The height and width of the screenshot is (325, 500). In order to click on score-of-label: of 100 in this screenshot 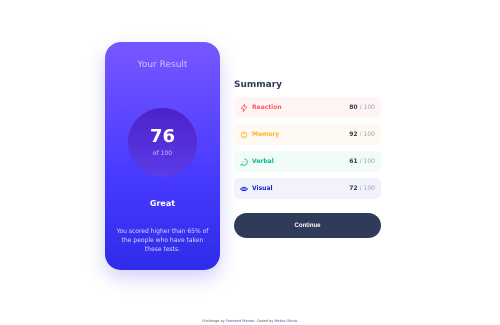, I will do `click(162, 153)`.